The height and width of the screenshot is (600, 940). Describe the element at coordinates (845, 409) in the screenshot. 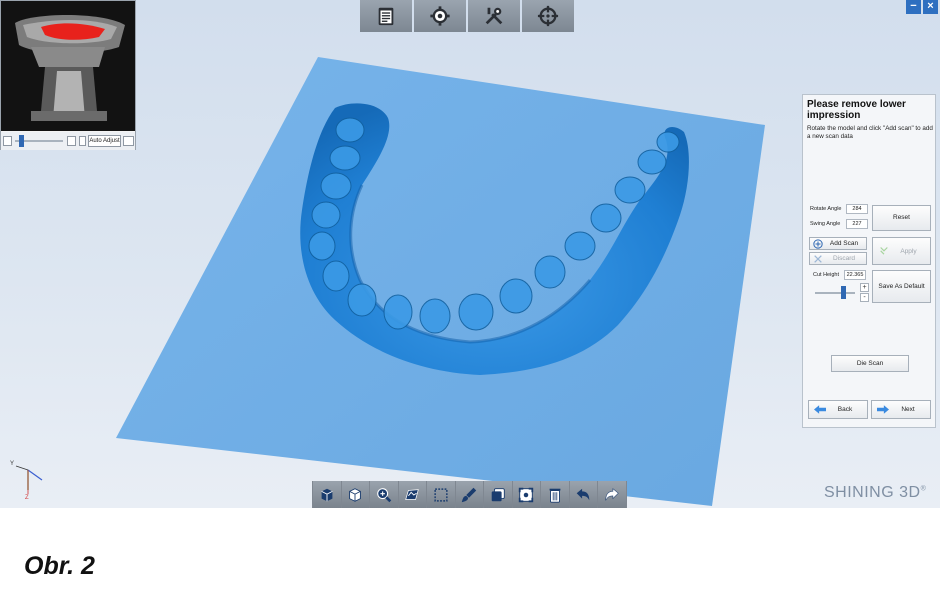

I see `back-label: Back` at that location.